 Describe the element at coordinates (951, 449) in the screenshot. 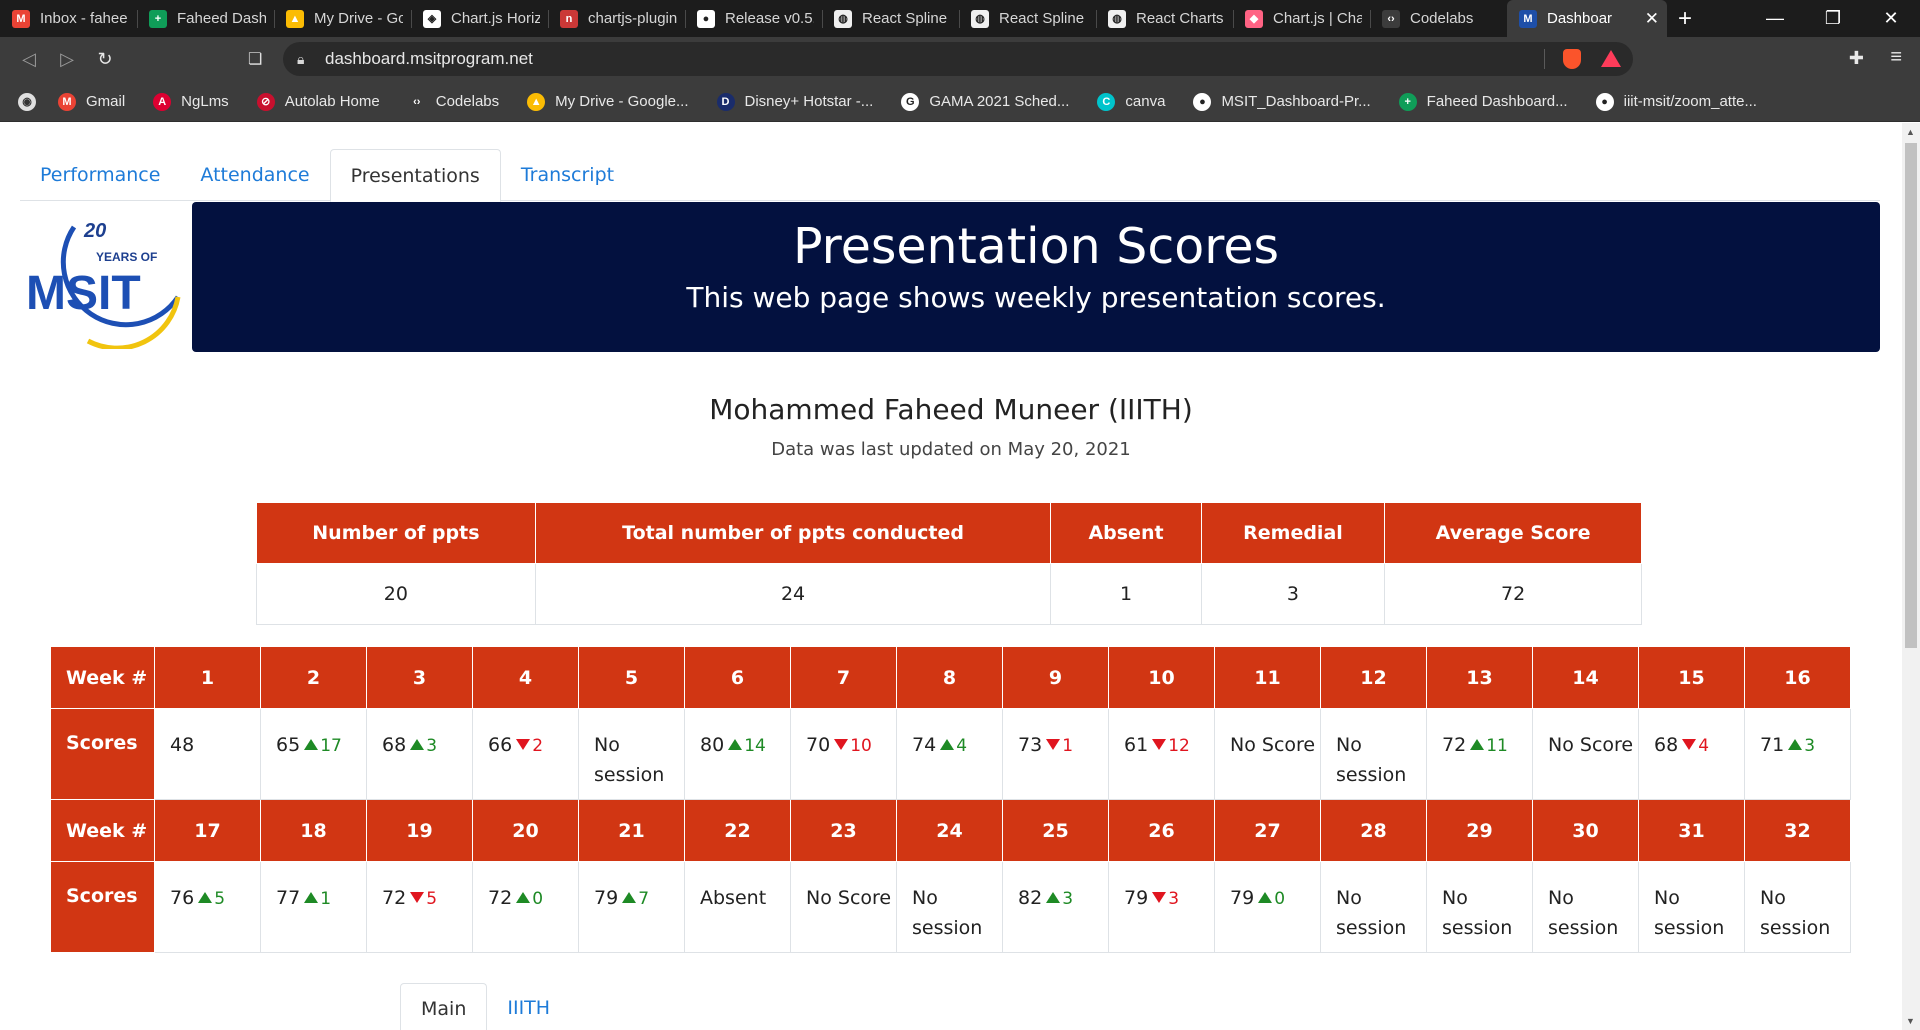

I see `last-updated-text: Data was last updated on May 20, 2021` at that location.